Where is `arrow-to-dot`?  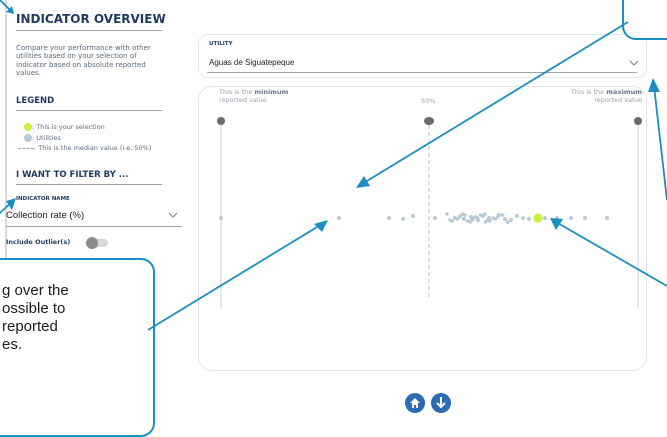 arrow-to-dot is located at coordinates (235, 277).